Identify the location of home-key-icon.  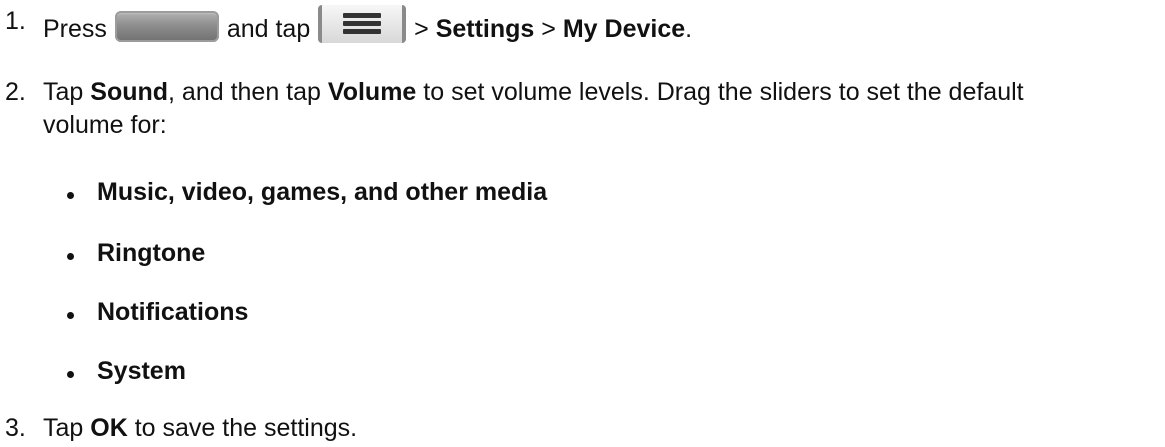
(166, 26).